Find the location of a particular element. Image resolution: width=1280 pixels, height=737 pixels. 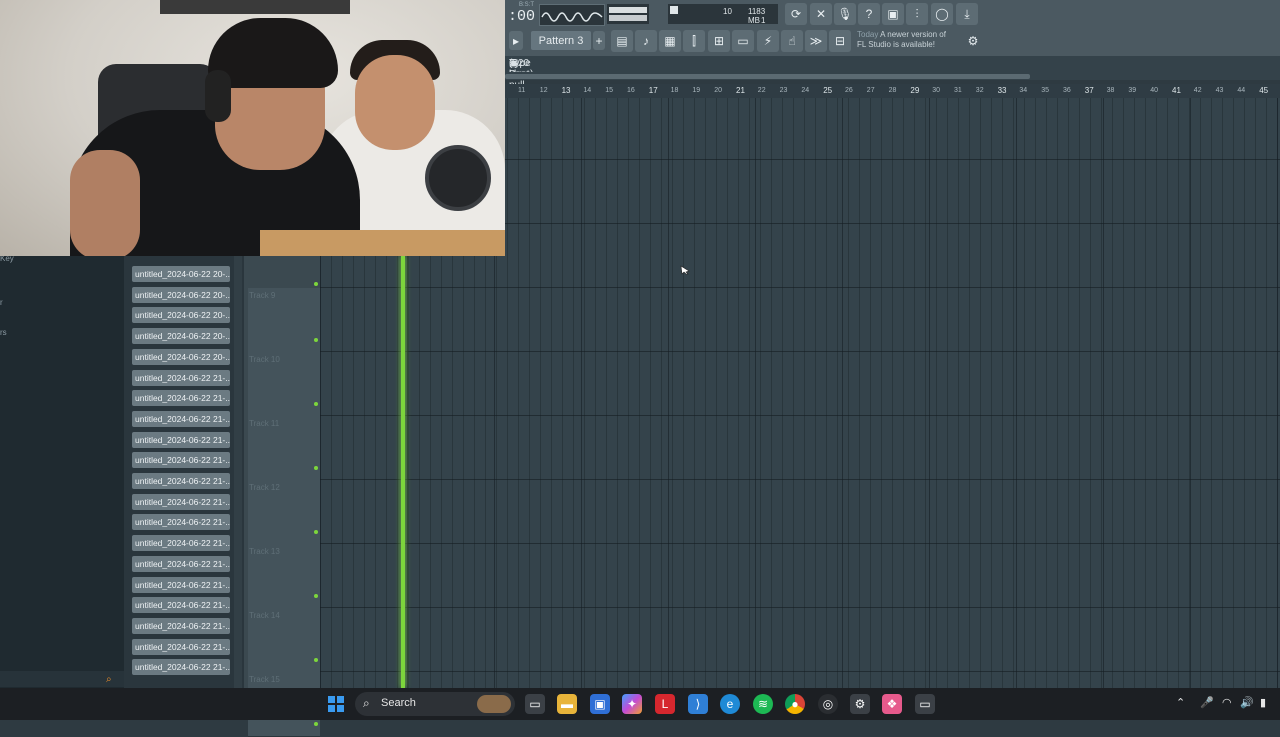

windows-start-icon is located at coordinates (336, 704).